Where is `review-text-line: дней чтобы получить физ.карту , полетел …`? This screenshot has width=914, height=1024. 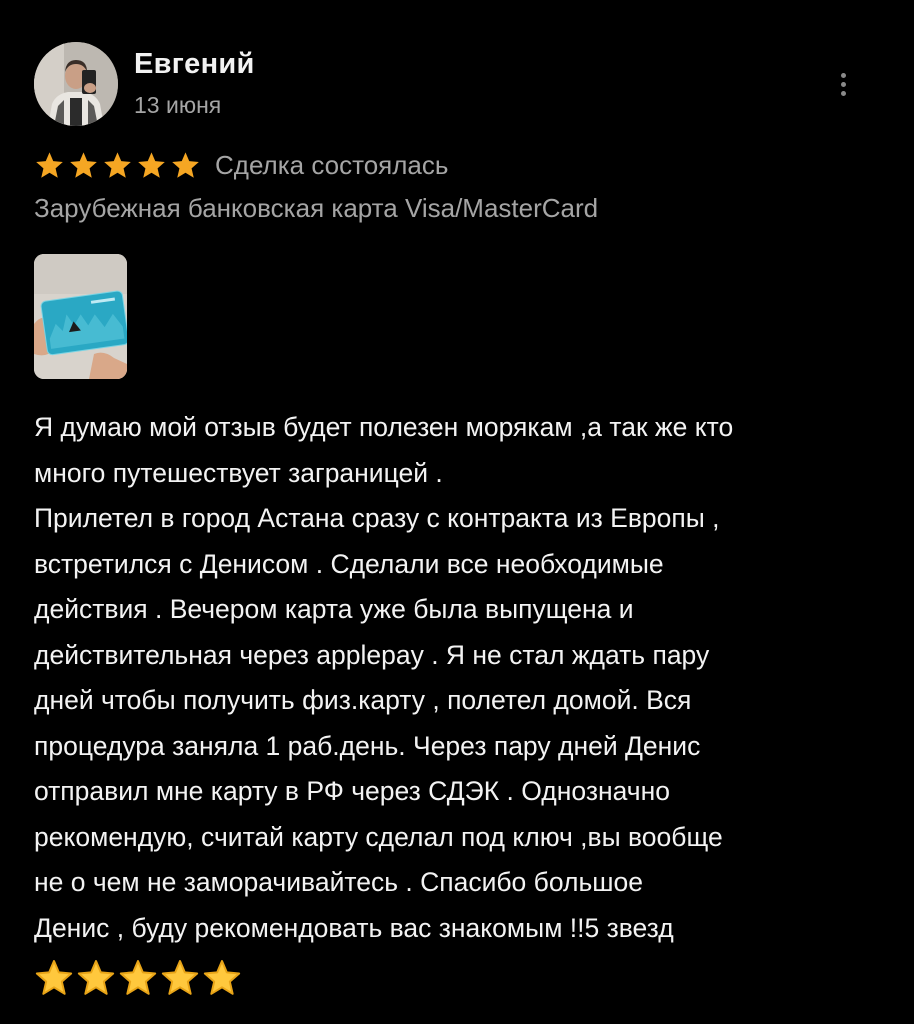
review-text-line: дней чтобы получить физ.карту , полетел … is located at coordinates (363, 700).